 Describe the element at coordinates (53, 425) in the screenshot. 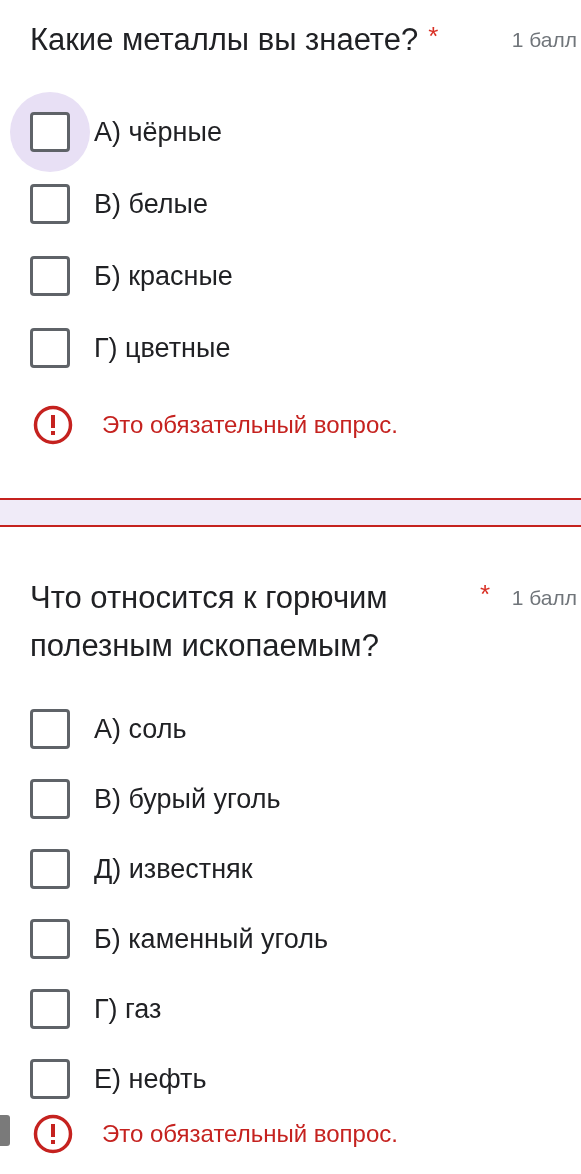

I see `error-icon` at that location.